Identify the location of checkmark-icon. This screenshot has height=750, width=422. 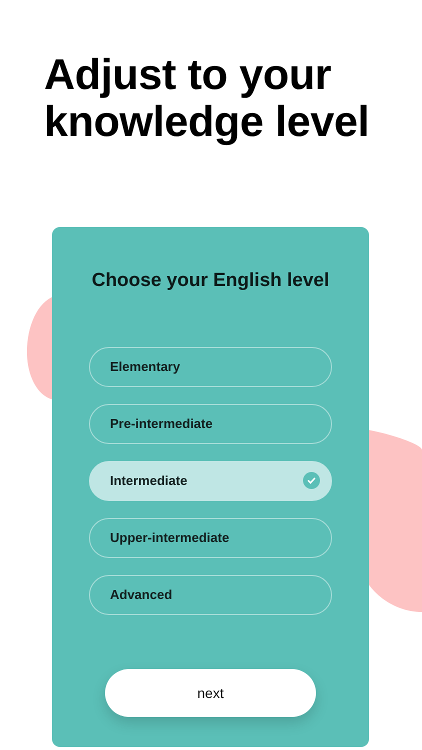
(311, 481).